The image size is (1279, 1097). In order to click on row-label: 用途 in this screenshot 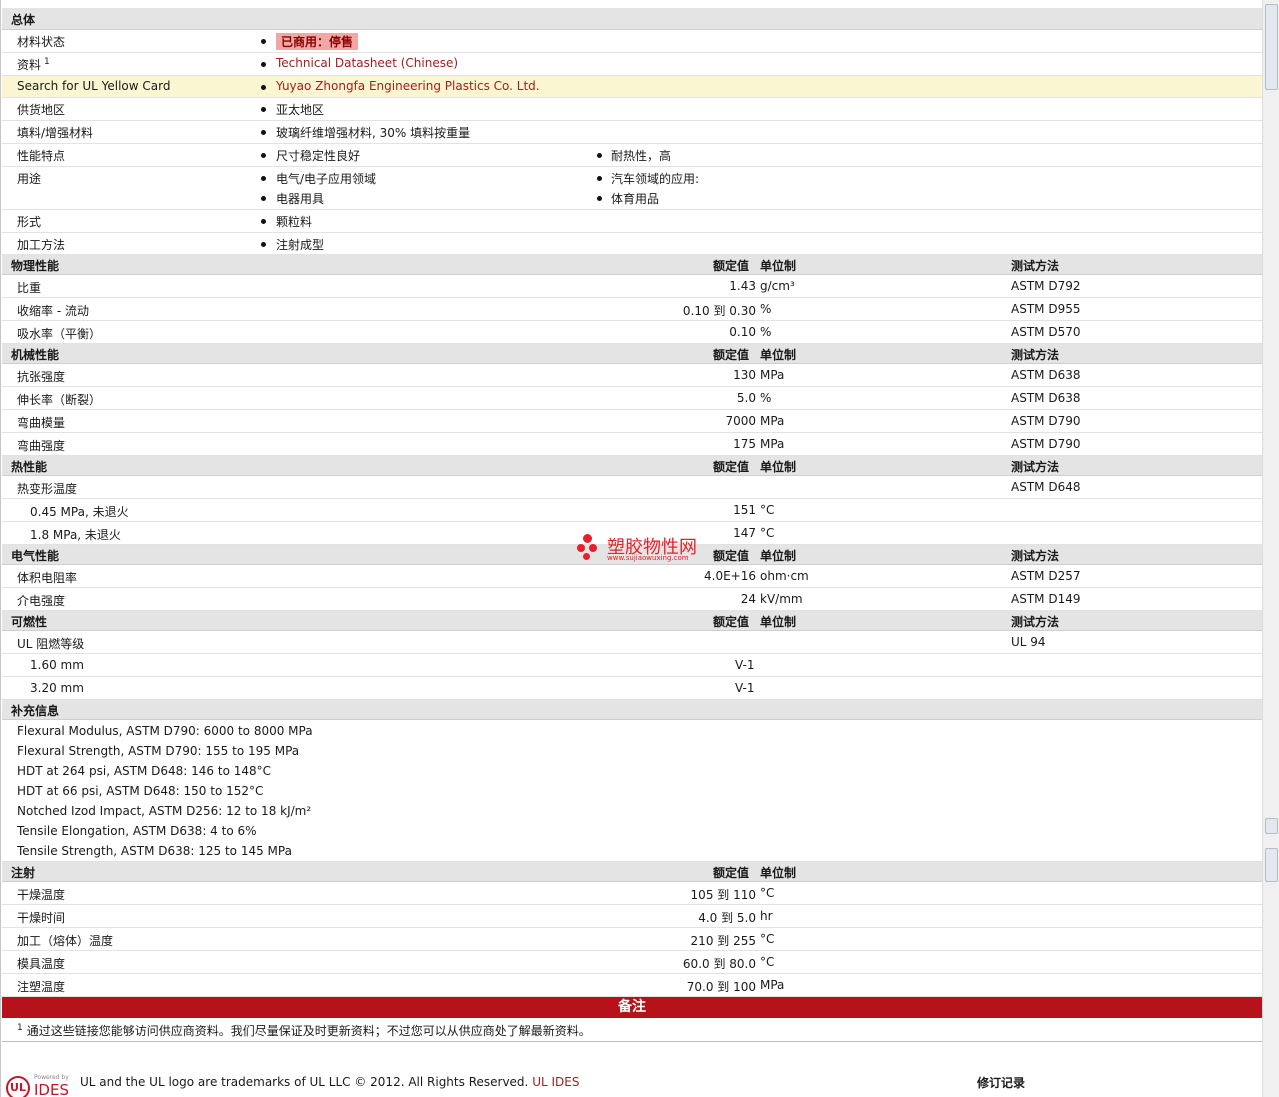, I will do `click(29, 179)`.